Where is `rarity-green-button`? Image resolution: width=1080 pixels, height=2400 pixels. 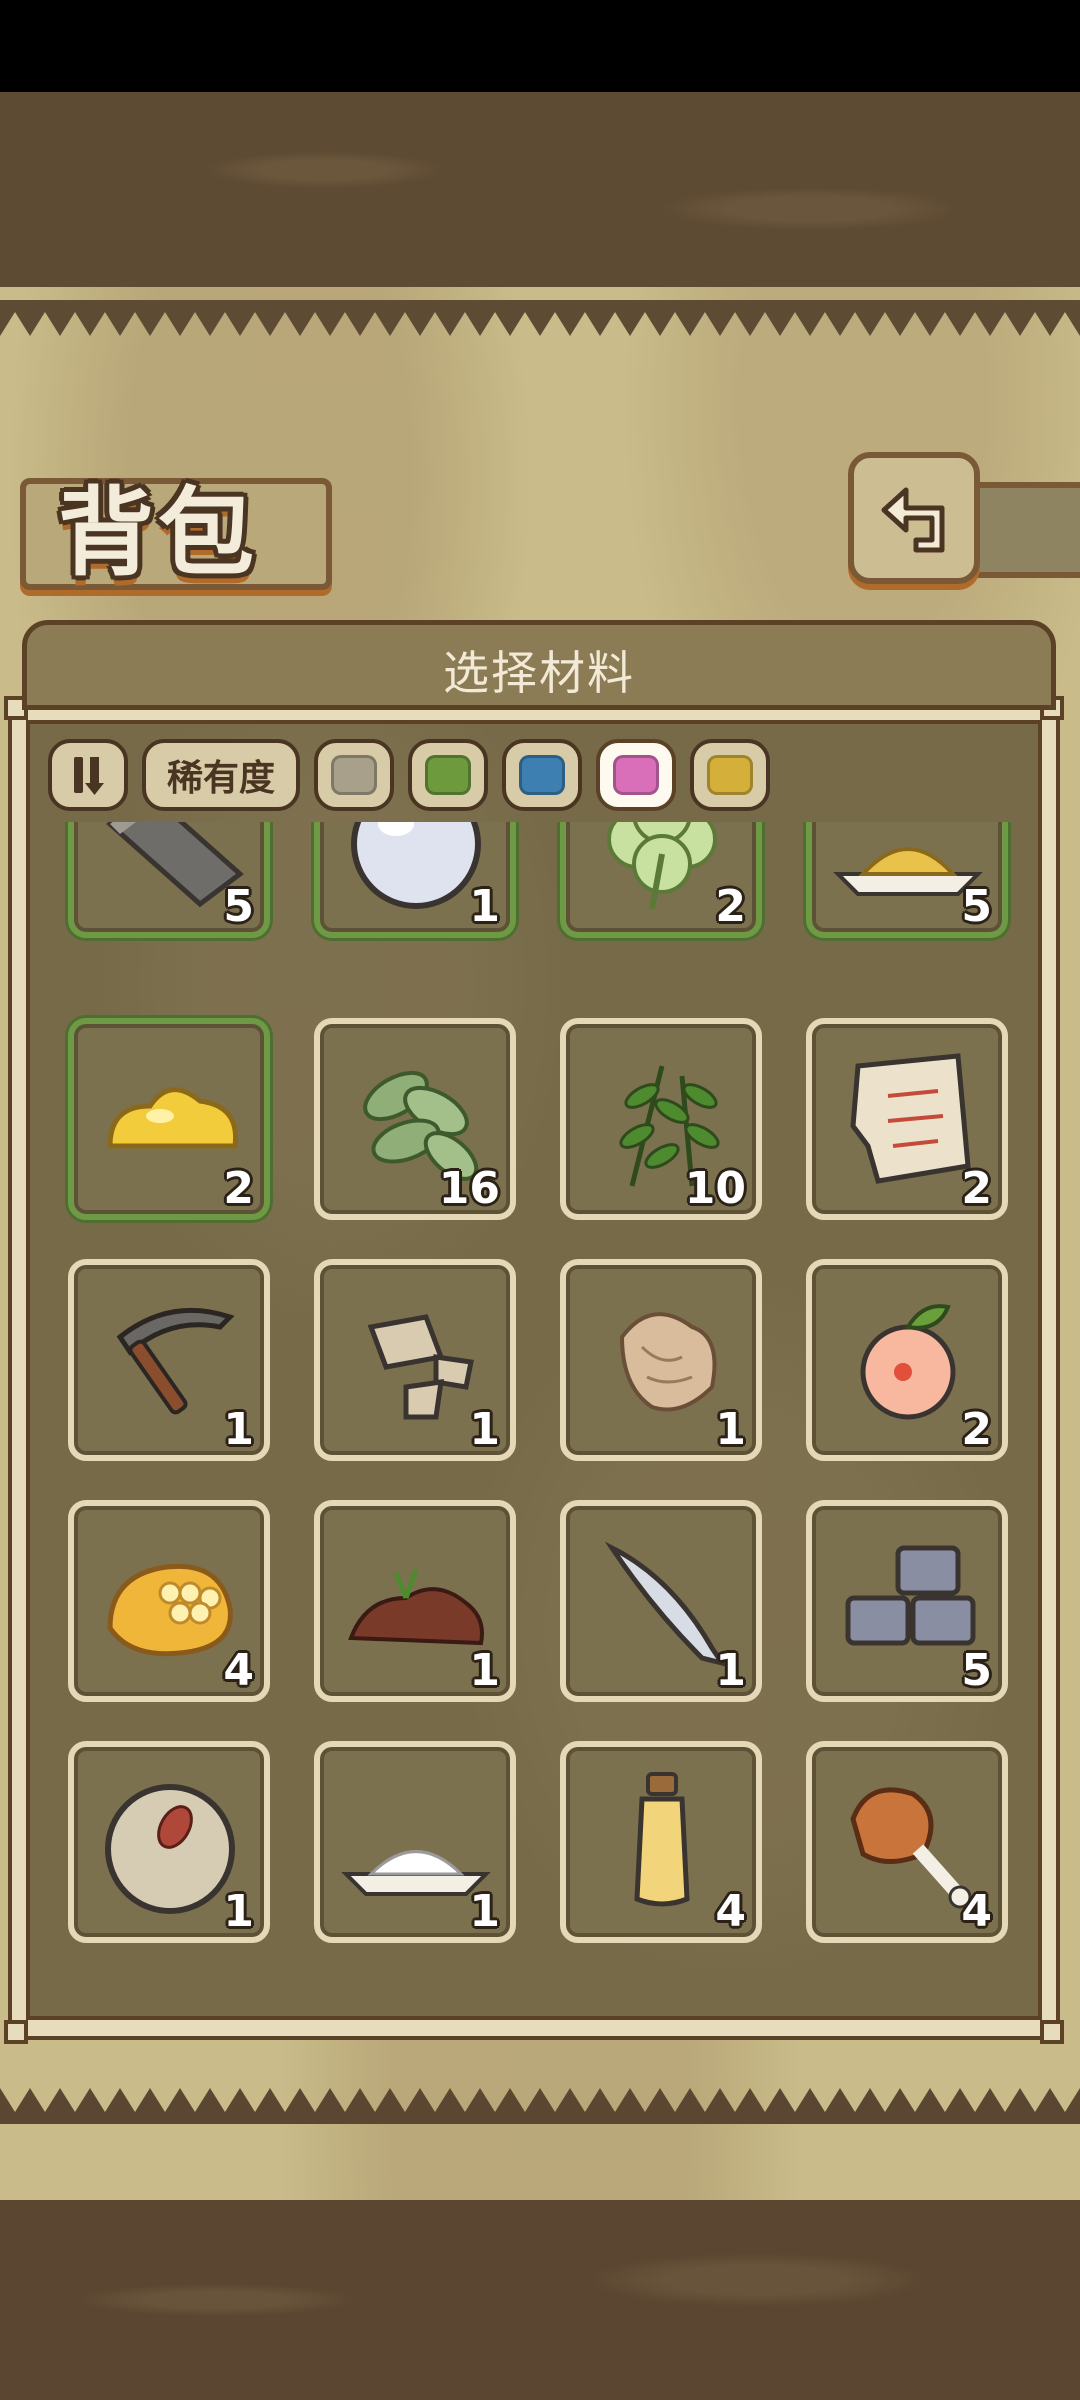
rarity-green-button is located at coordinates (448, 775).